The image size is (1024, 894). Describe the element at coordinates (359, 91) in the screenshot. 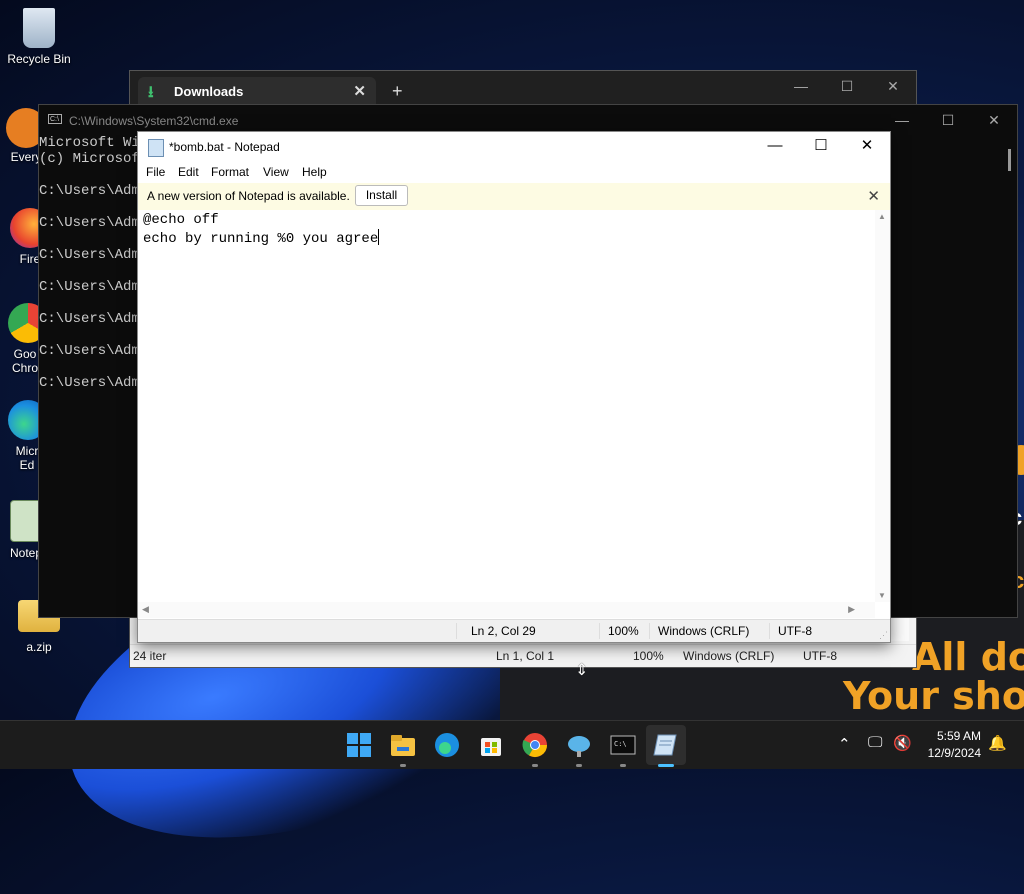

I see `close-tab-icon: ✕` at that location.